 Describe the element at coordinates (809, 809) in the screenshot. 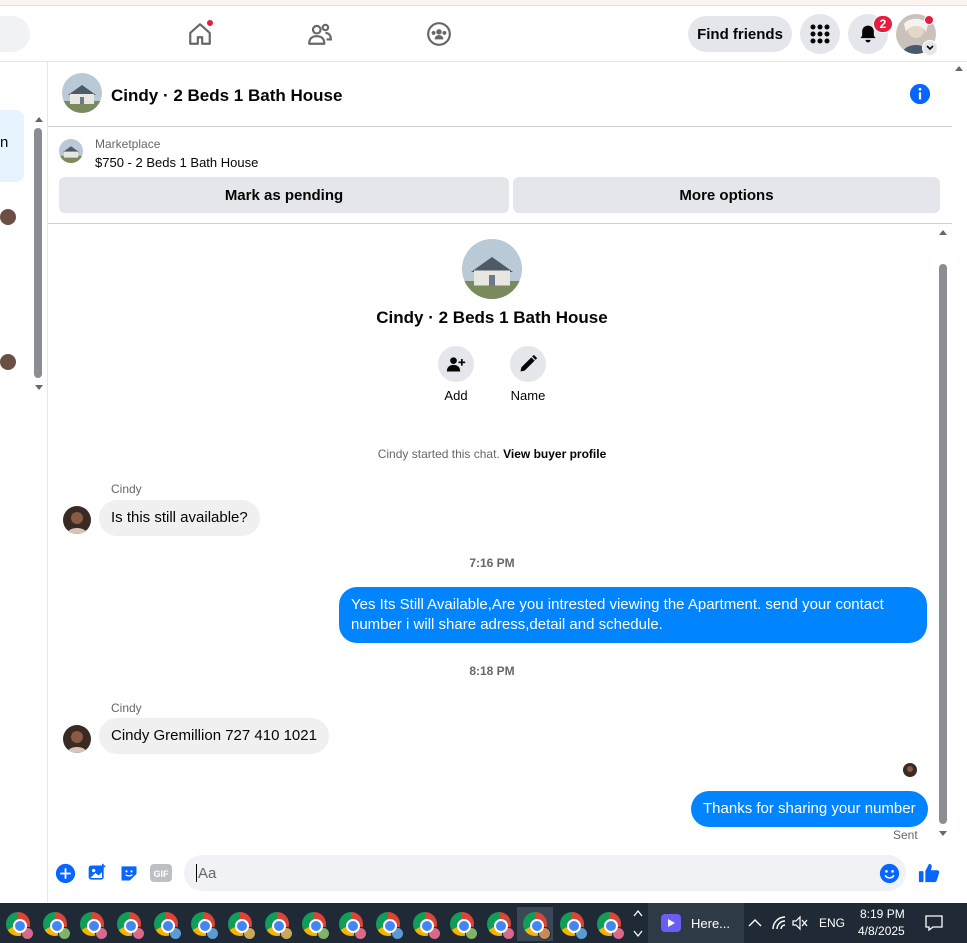

I see `outgoing-message: Thanks for sharing your number` at that location.